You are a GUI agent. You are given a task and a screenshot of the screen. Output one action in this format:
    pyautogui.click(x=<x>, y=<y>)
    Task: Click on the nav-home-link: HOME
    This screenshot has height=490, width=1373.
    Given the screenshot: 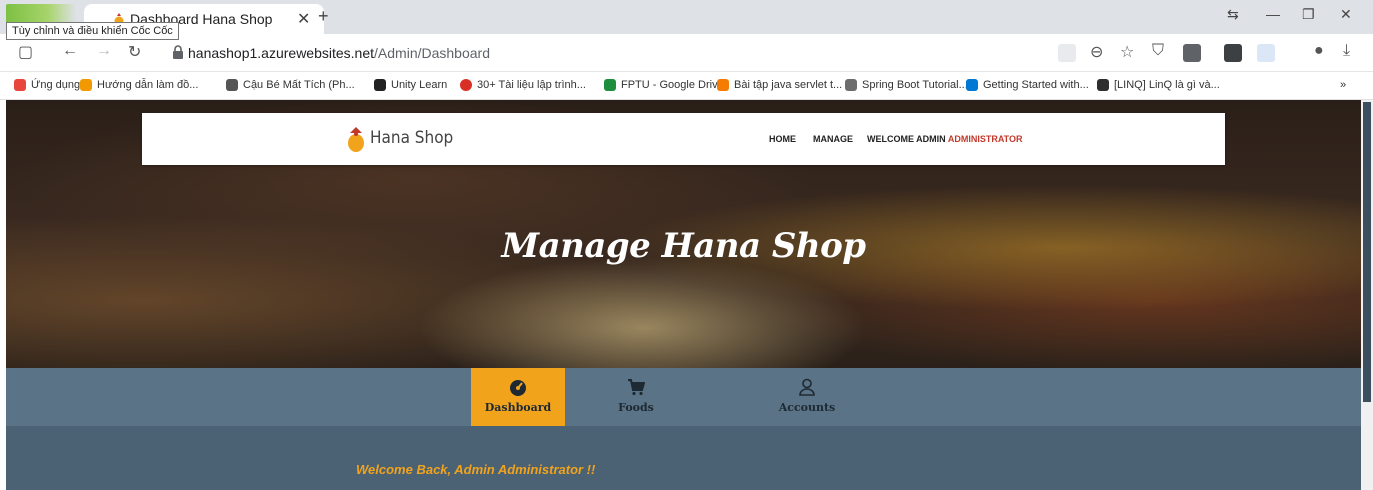 What is the action you would take?
    pyautogui.click(x=782, y=139)
    